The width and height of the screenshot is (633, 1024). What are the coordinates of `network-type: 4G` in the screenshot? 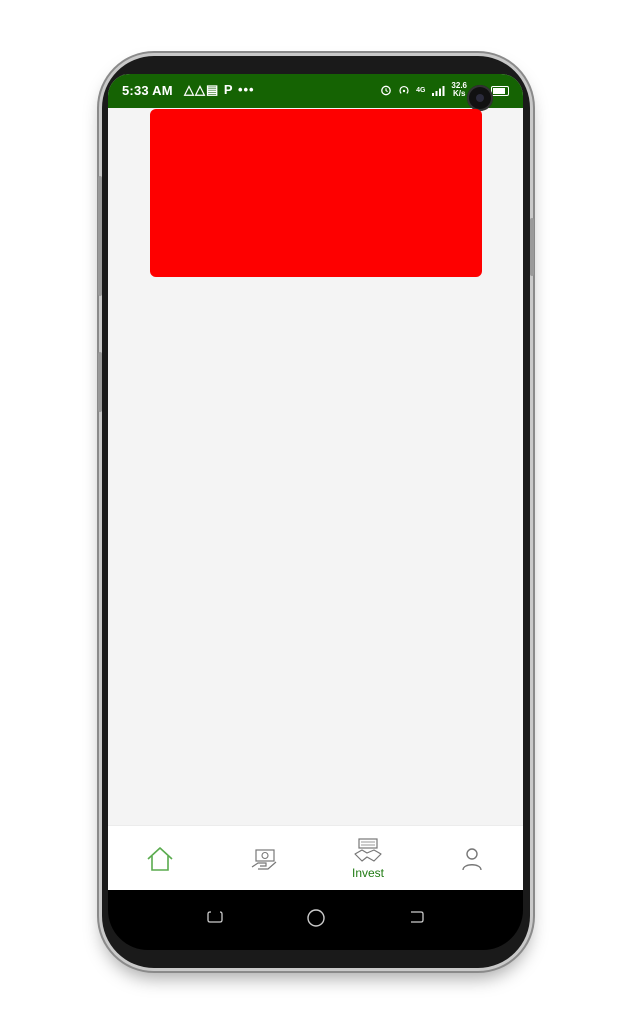 It's located at (421, 90).